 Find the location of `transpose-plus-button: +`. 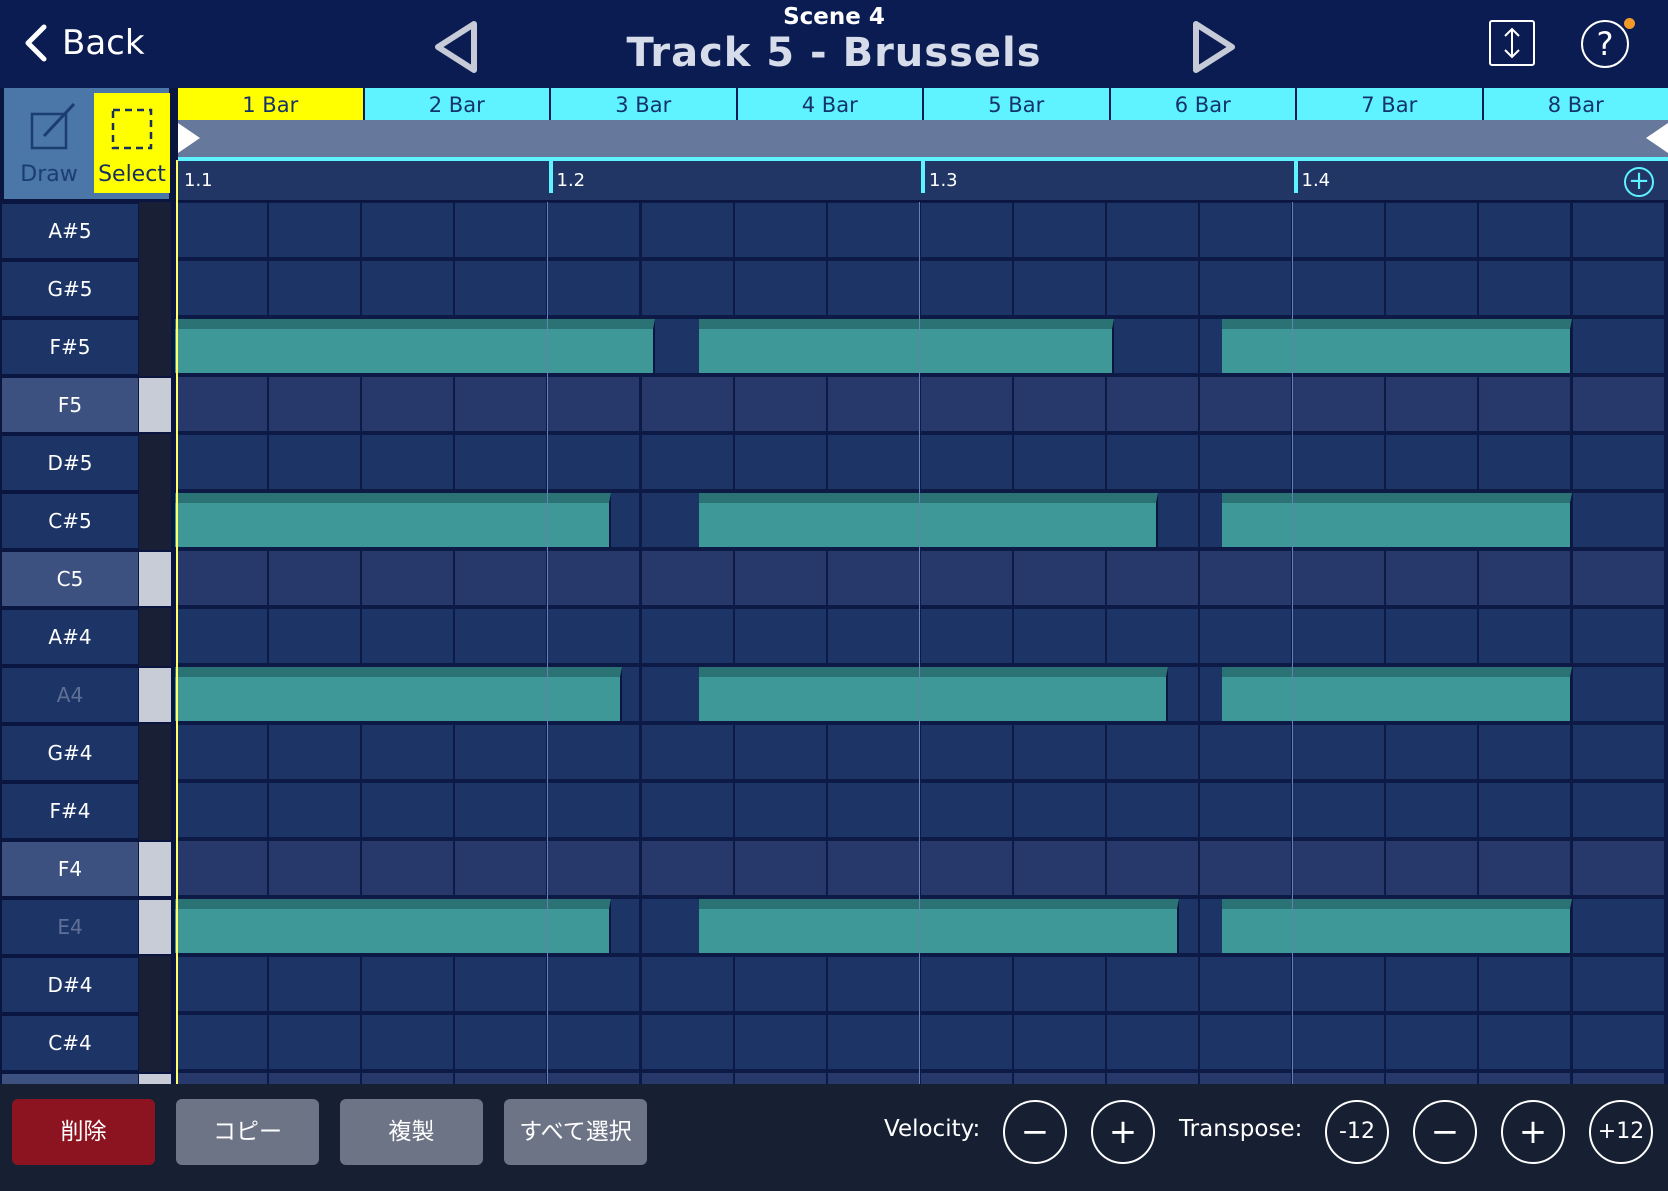

transpose-plus-button: + is located at coordinates (1533, 1132).